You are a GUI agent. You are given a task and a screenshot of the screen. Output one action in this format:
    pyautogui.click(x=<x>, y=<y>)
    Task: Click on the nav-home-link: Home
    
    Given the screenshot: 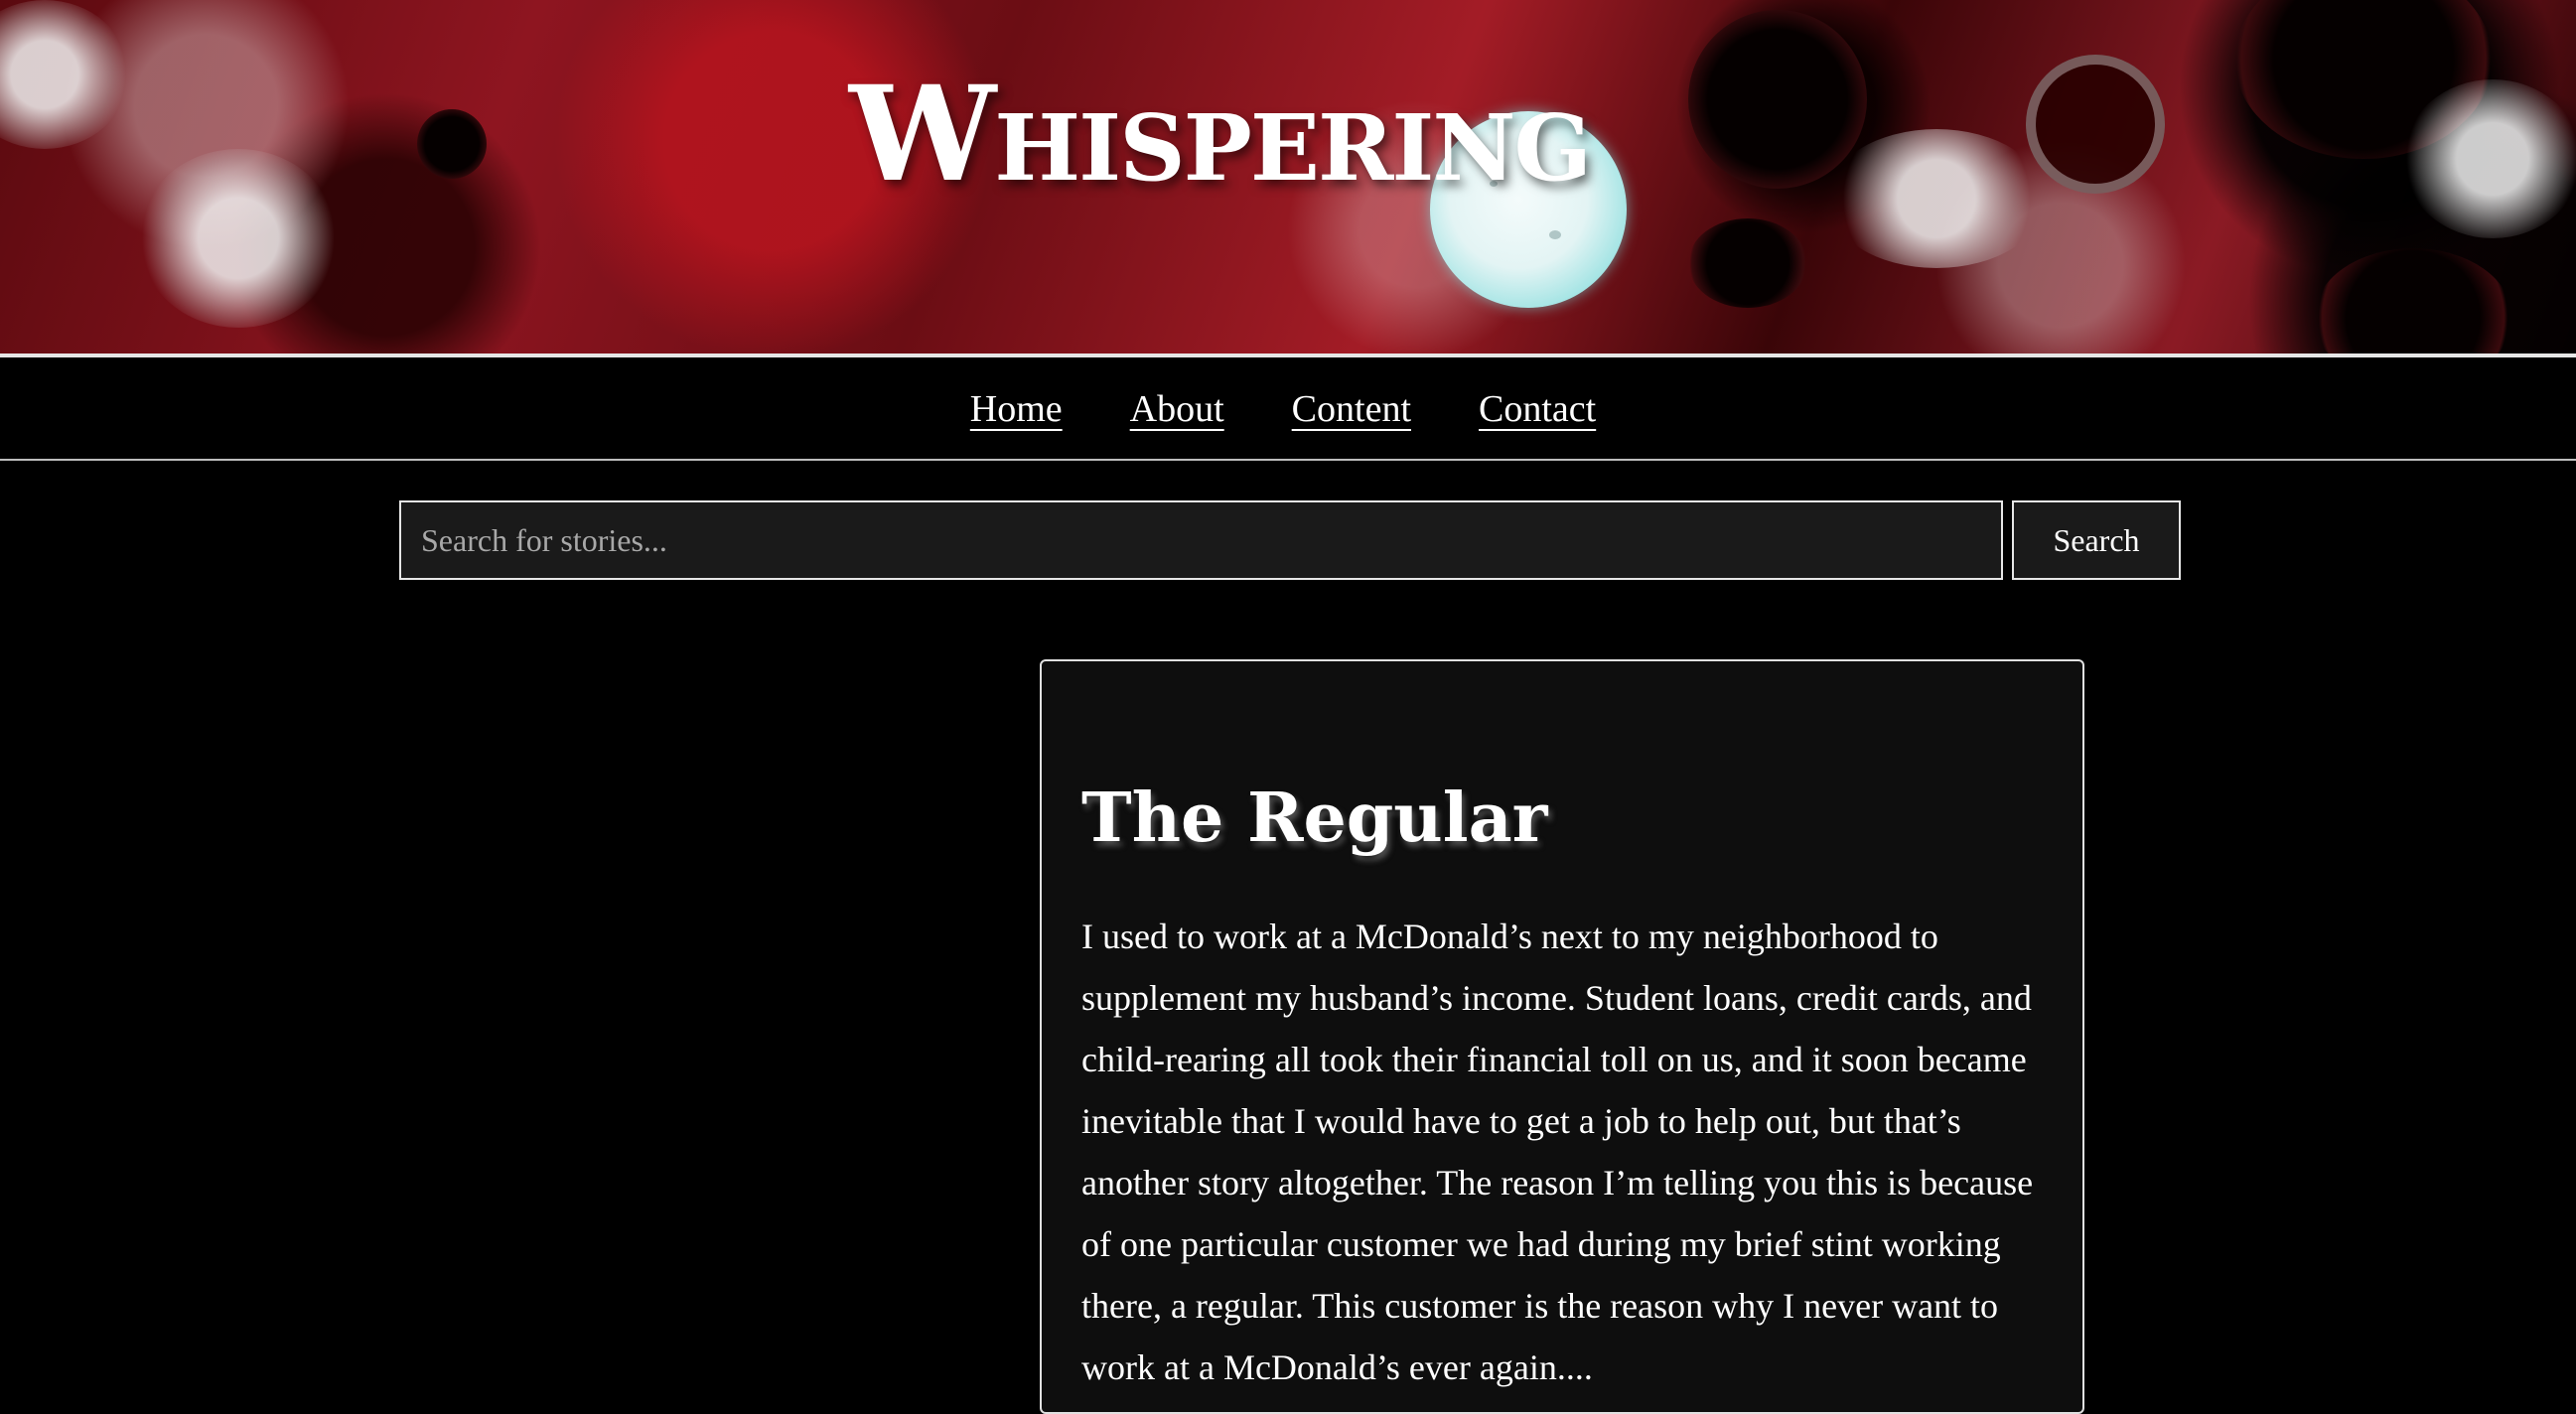 What is the action you would take?
    pyautogui.click(x=1016, y=409)
    